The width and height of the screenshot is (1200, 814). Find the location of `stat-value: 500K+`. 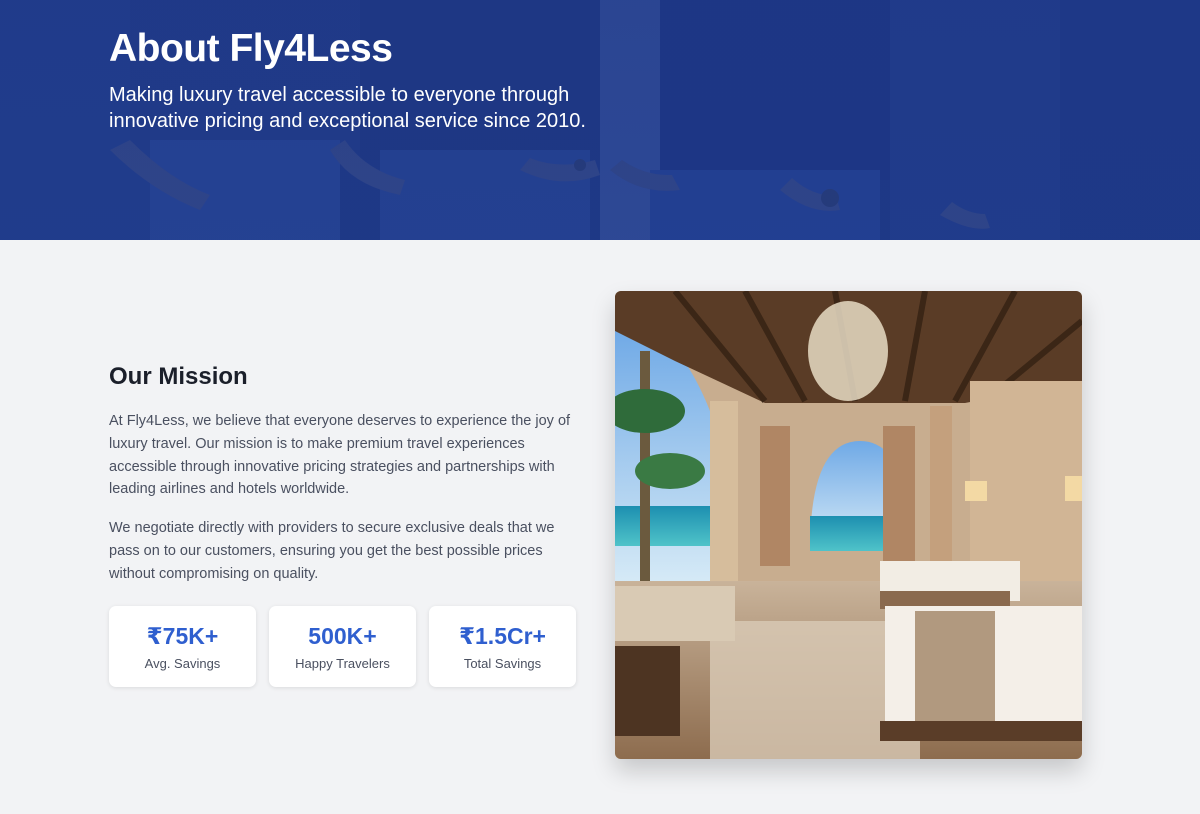

stat-value: 500K+ is located at coordinates (342, 636).